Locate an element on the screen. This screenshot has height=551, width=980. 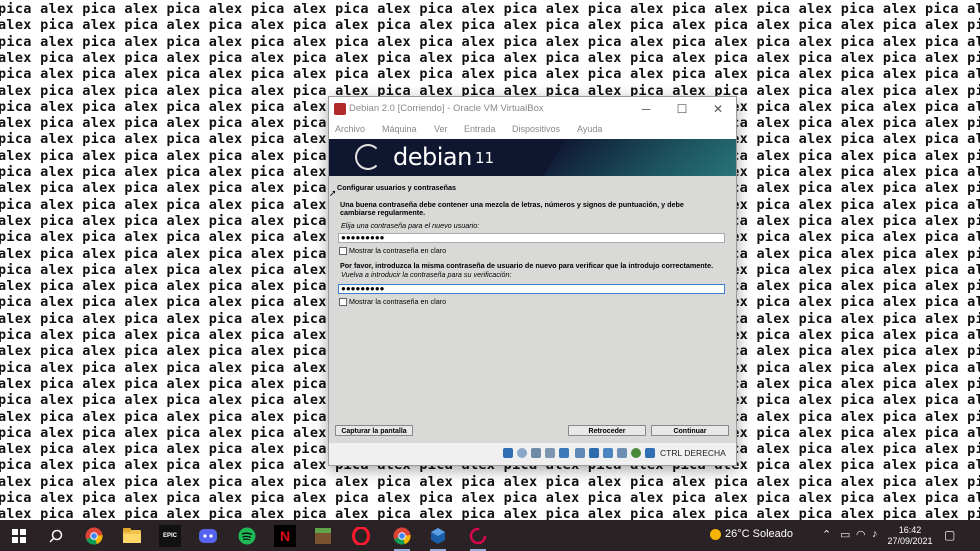
menu-archivo: Archivo is located at coordinates (350, 129).